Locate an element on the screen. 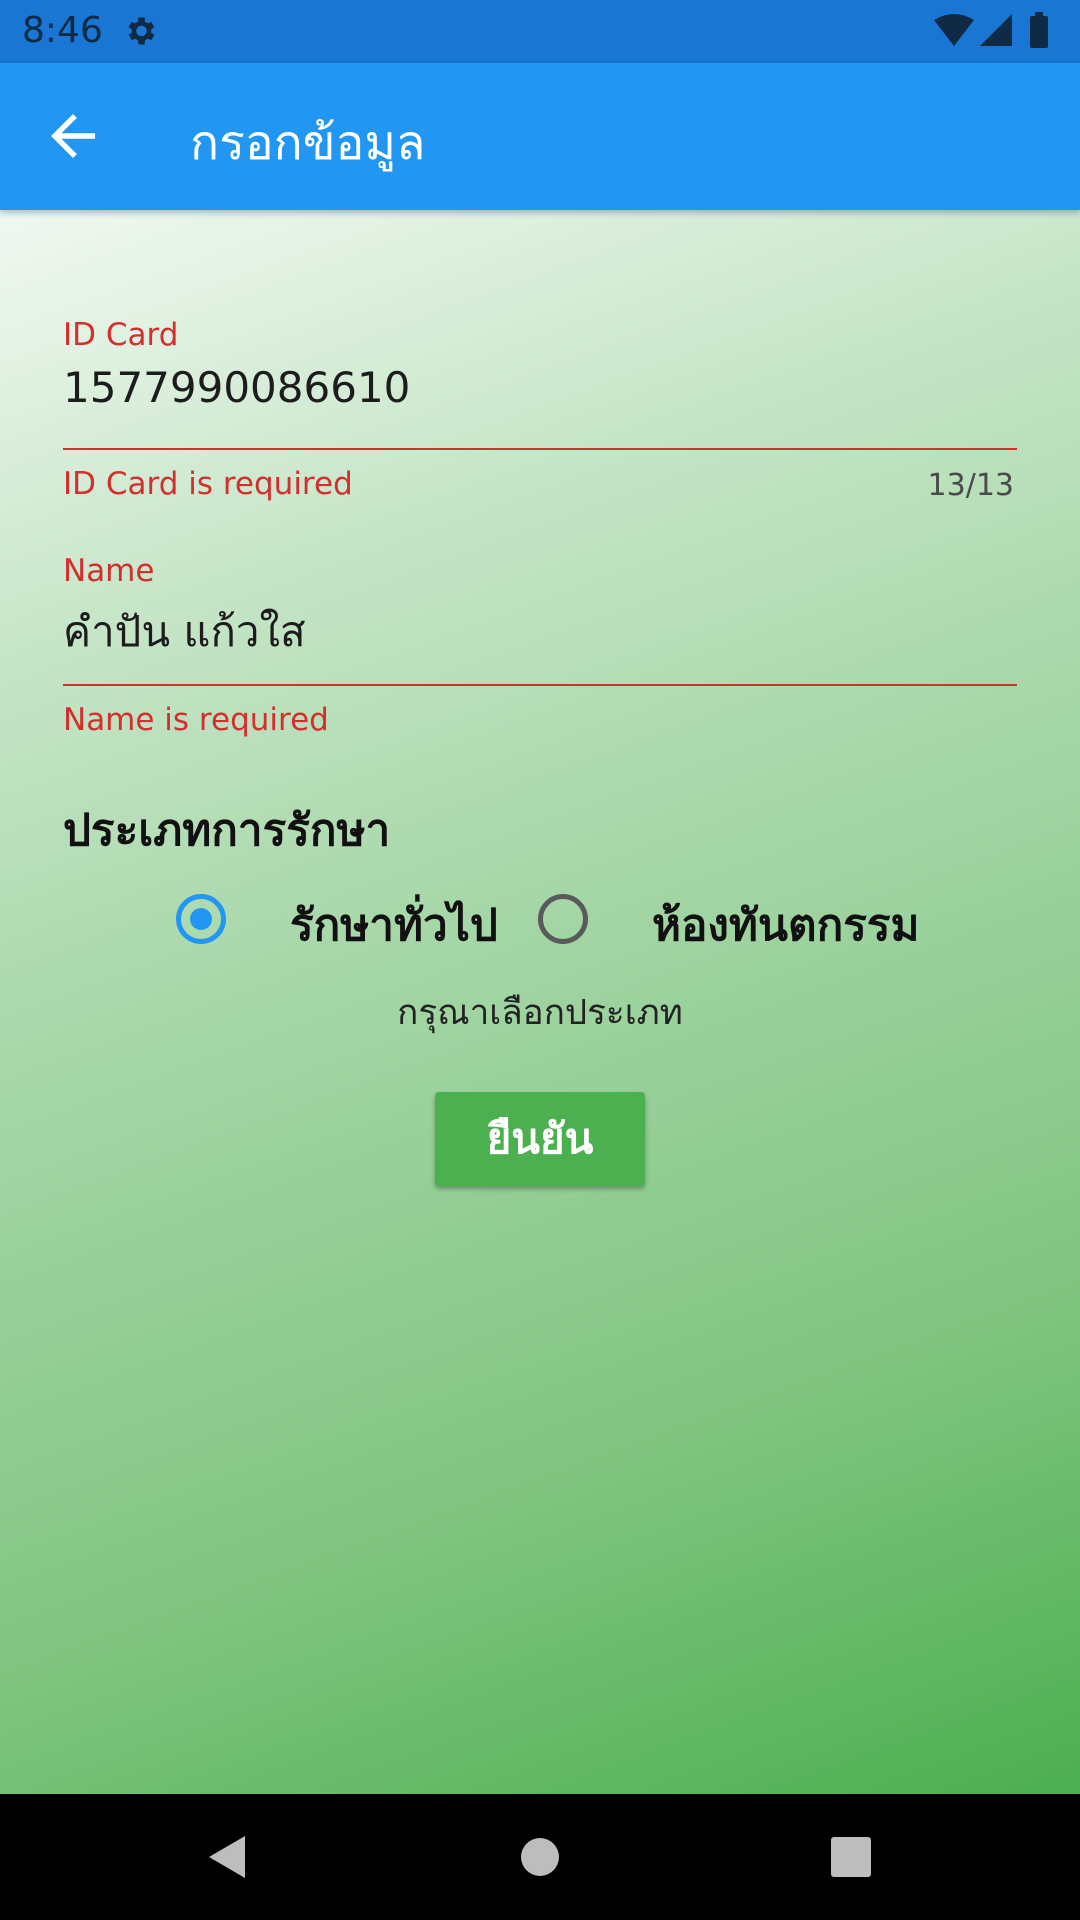  radio-dental-label: ห้องทันตกรรม is located at coordinates (785, 925).